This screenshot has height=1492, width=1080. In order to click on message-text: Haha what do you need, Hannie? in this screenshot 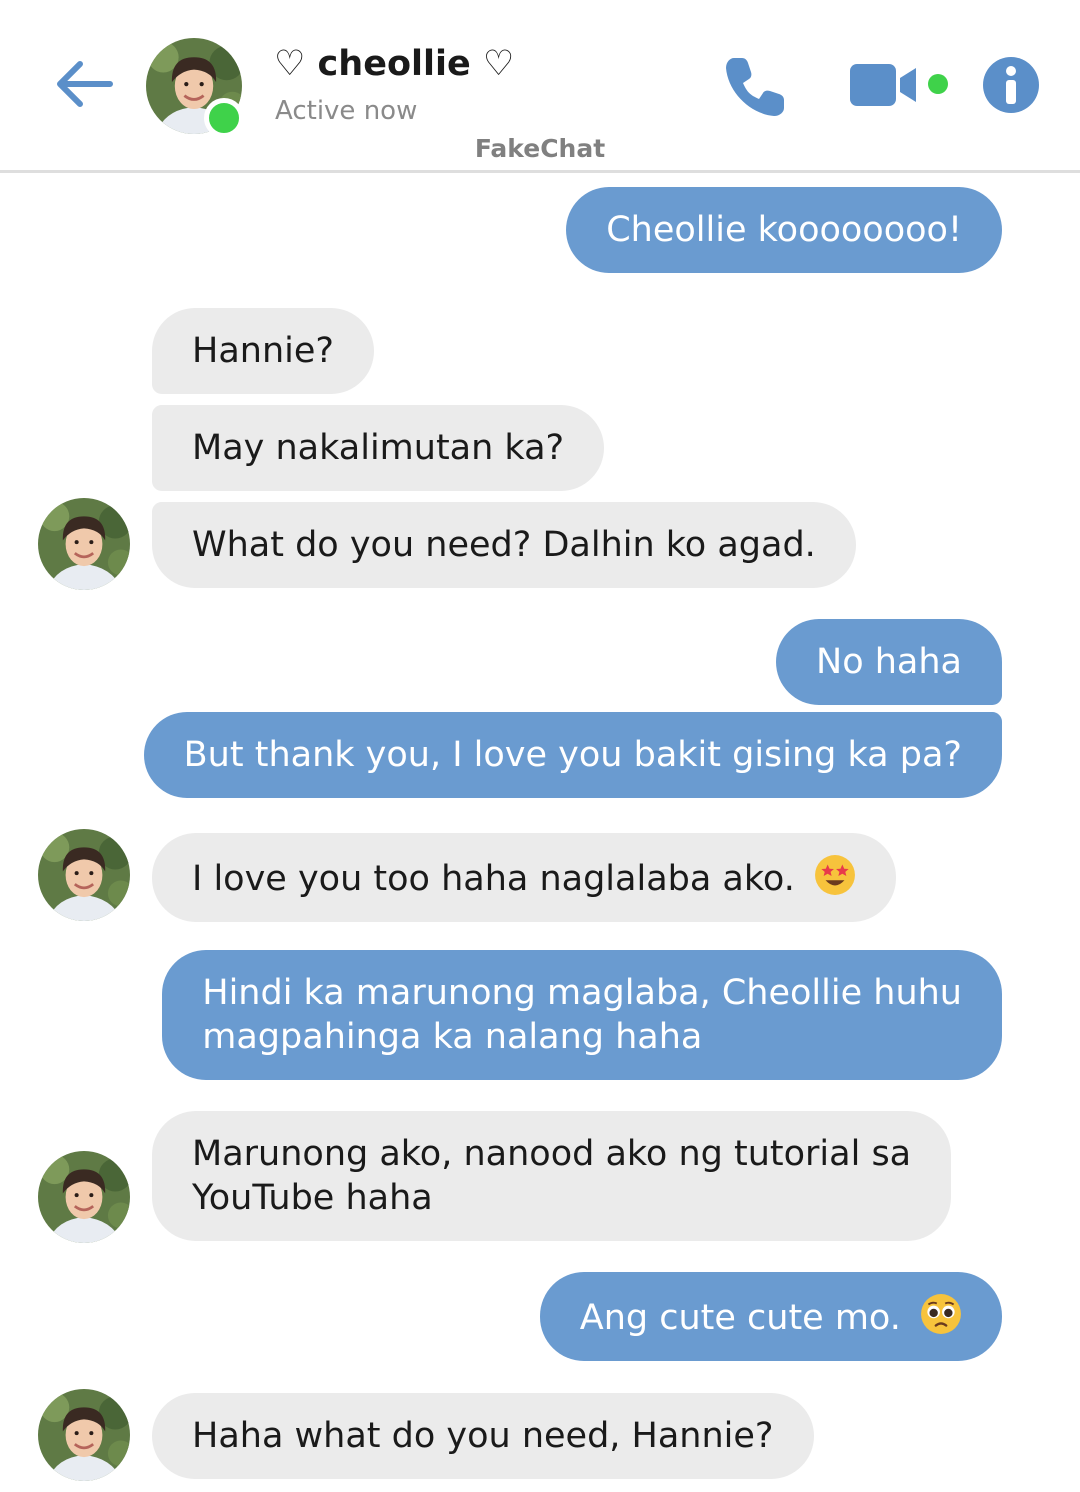, I will do `click(483, 1436)`.